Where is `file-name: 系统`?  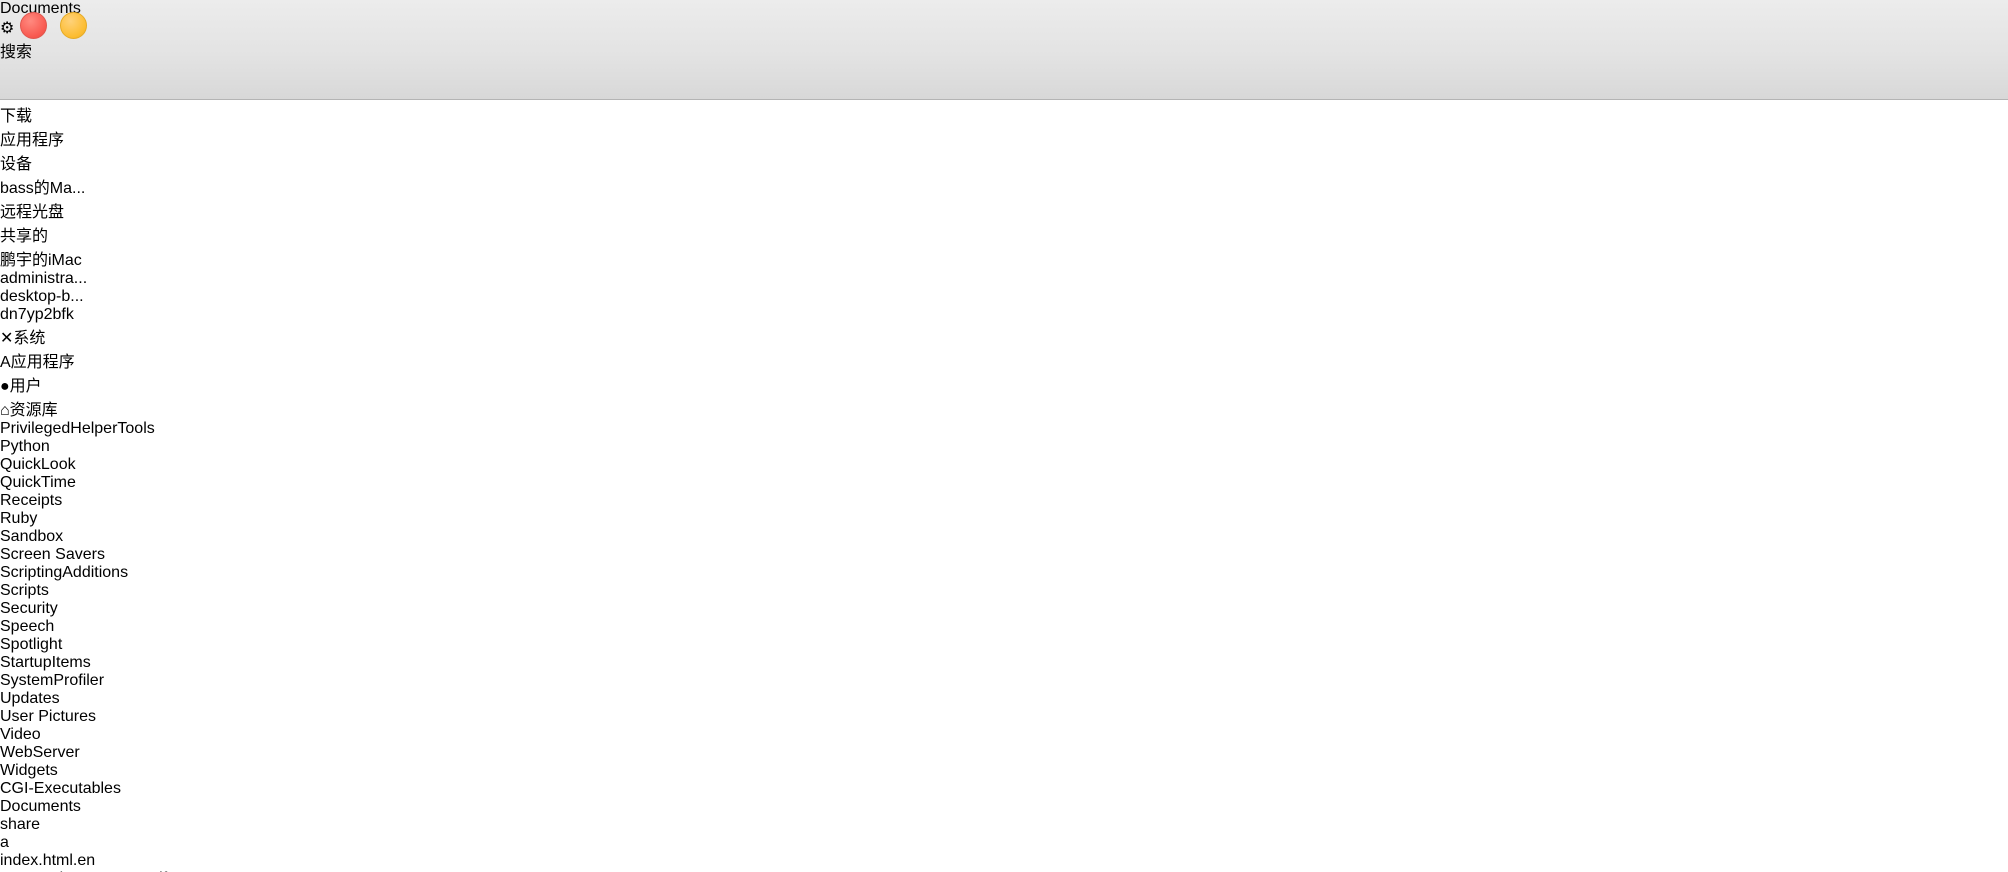 file-name: 系统 is located at coordinates (29, 338).